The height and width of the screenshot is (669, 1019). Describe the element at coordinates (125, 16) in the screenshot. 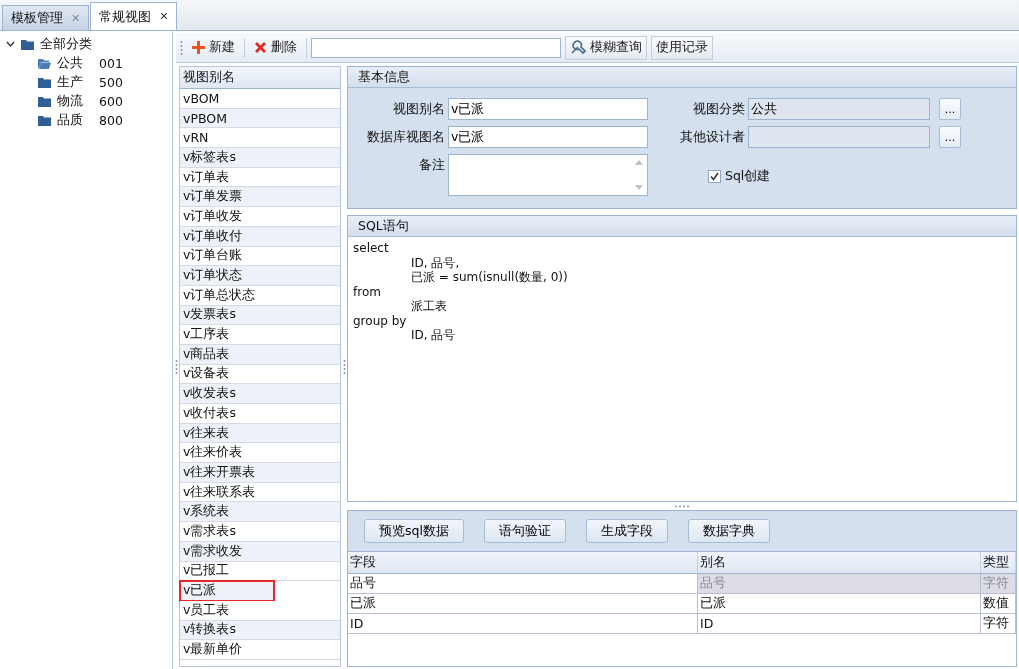

I see `tab-label: 常规视图` at that location.